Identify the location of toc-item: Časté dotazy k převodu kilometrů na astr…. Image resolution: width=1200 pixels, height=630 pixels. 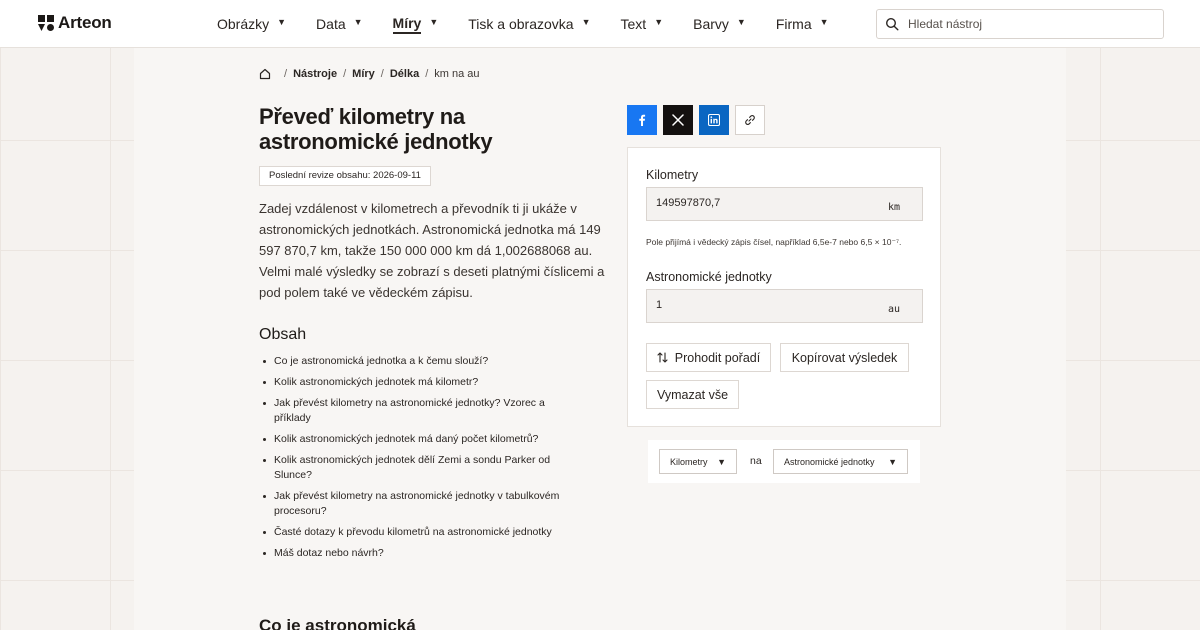
(423, 532).